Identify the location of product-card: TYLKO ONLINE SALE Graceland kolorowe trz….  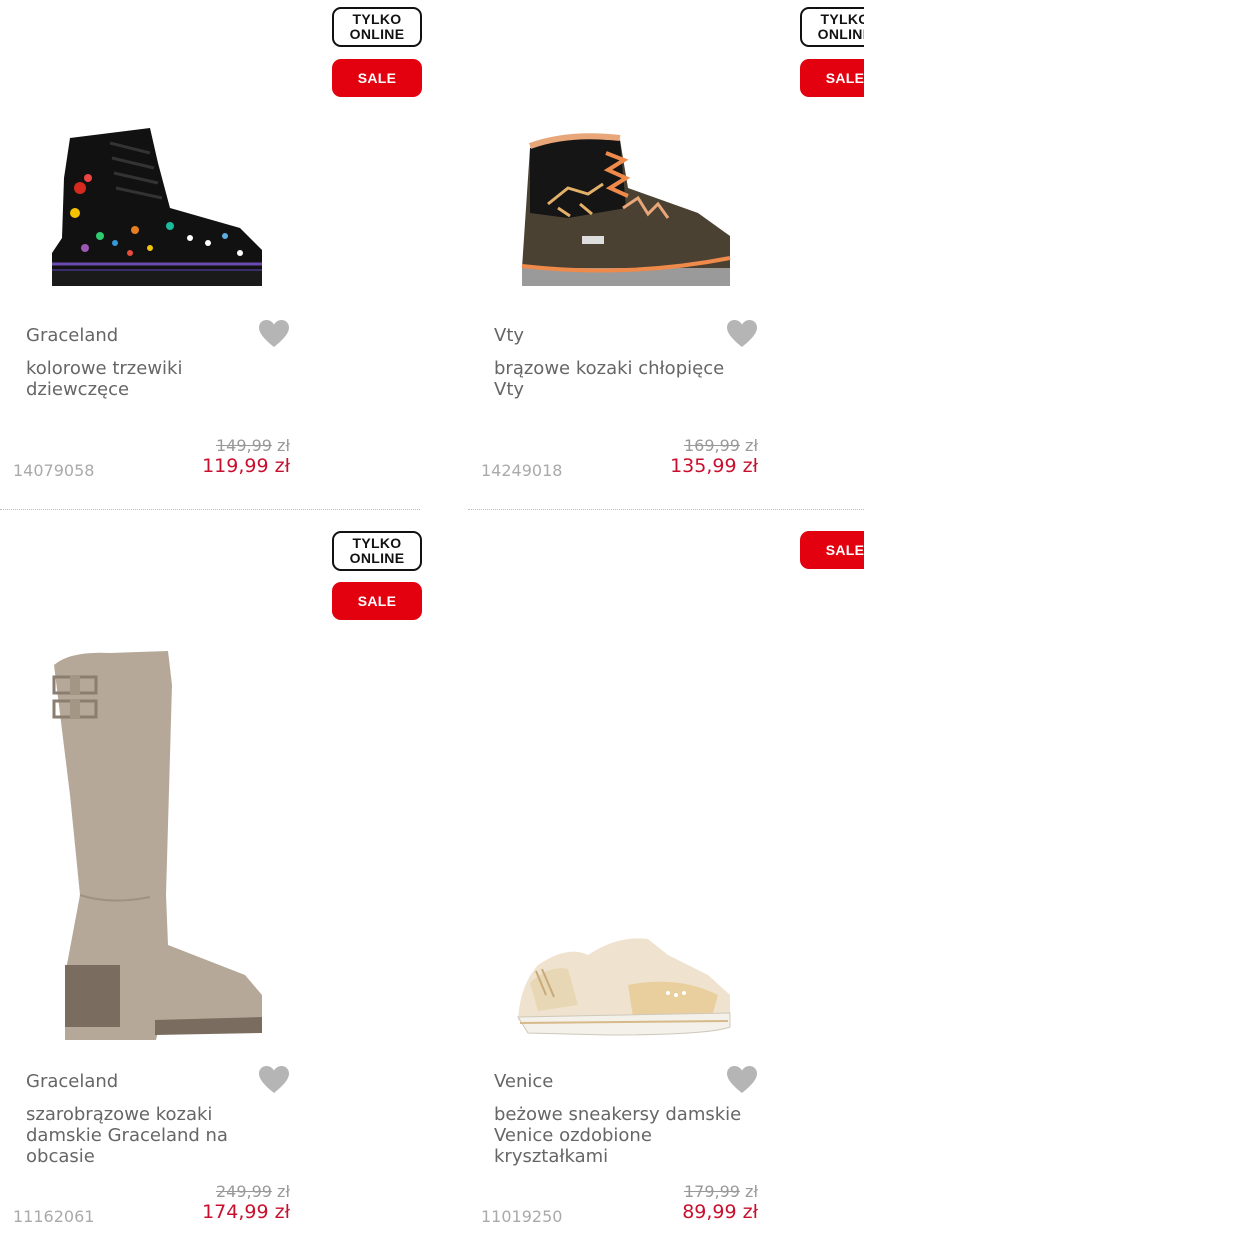
(211, 254).